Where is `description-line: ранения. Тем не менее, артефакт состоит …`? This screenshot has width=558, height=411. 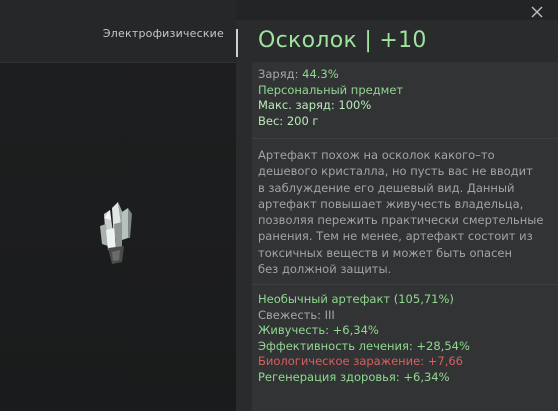
description-line: ранения. Тем не менее, артефакт состоит … is located at coordinates (395, 236).